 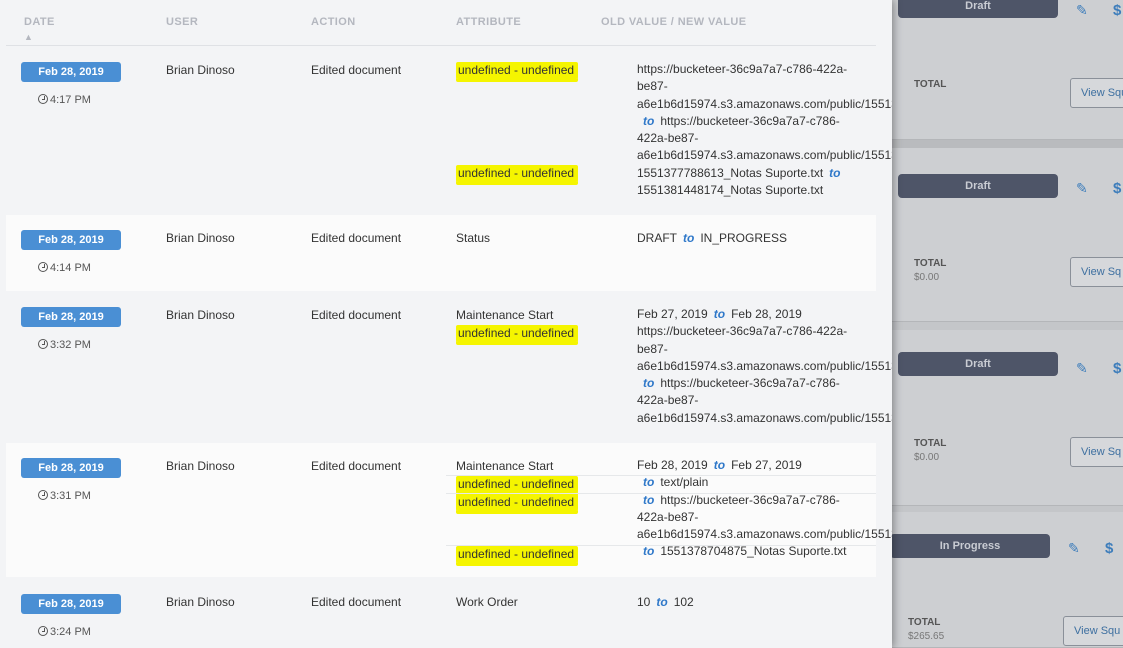 I want to click on time-label: 3:32 PM, so click(x=64, y=344).